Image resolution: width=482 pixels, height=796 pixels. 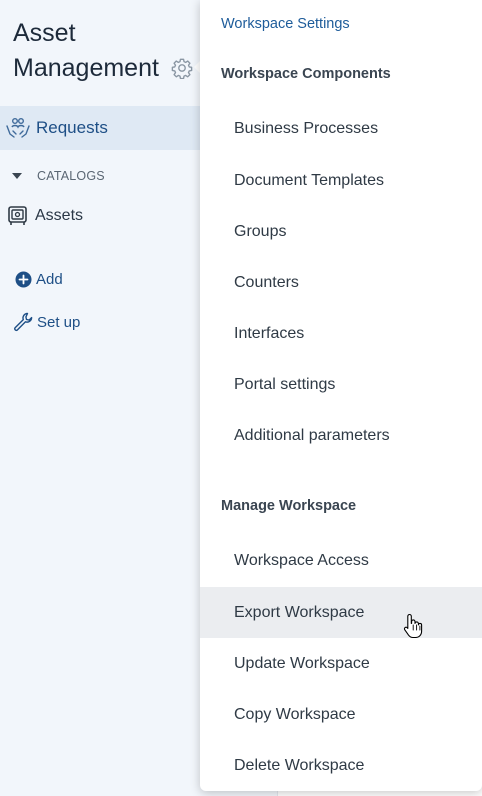 What do you see at coordinates (341, 129) in the screenshot?
I see `menu-item-business-processes: Business Processes` at bounding box center [341, 129].